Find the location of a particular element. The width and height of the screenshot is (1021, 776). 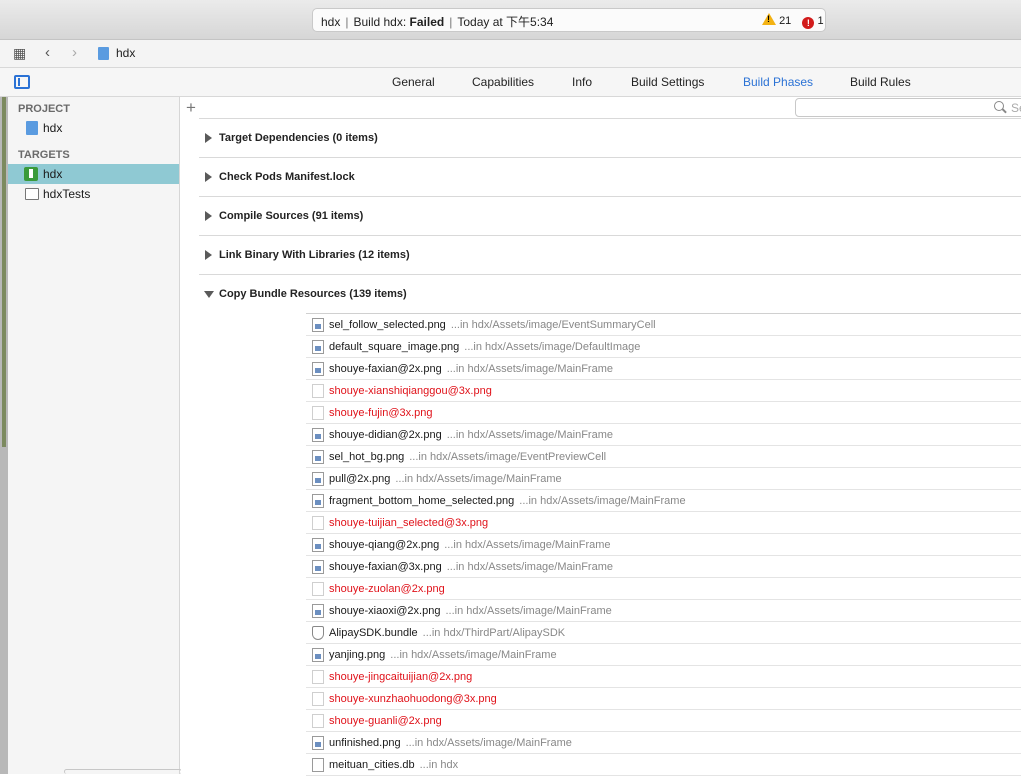

file-path: ...in hdx is located at coordinates (439, 765).